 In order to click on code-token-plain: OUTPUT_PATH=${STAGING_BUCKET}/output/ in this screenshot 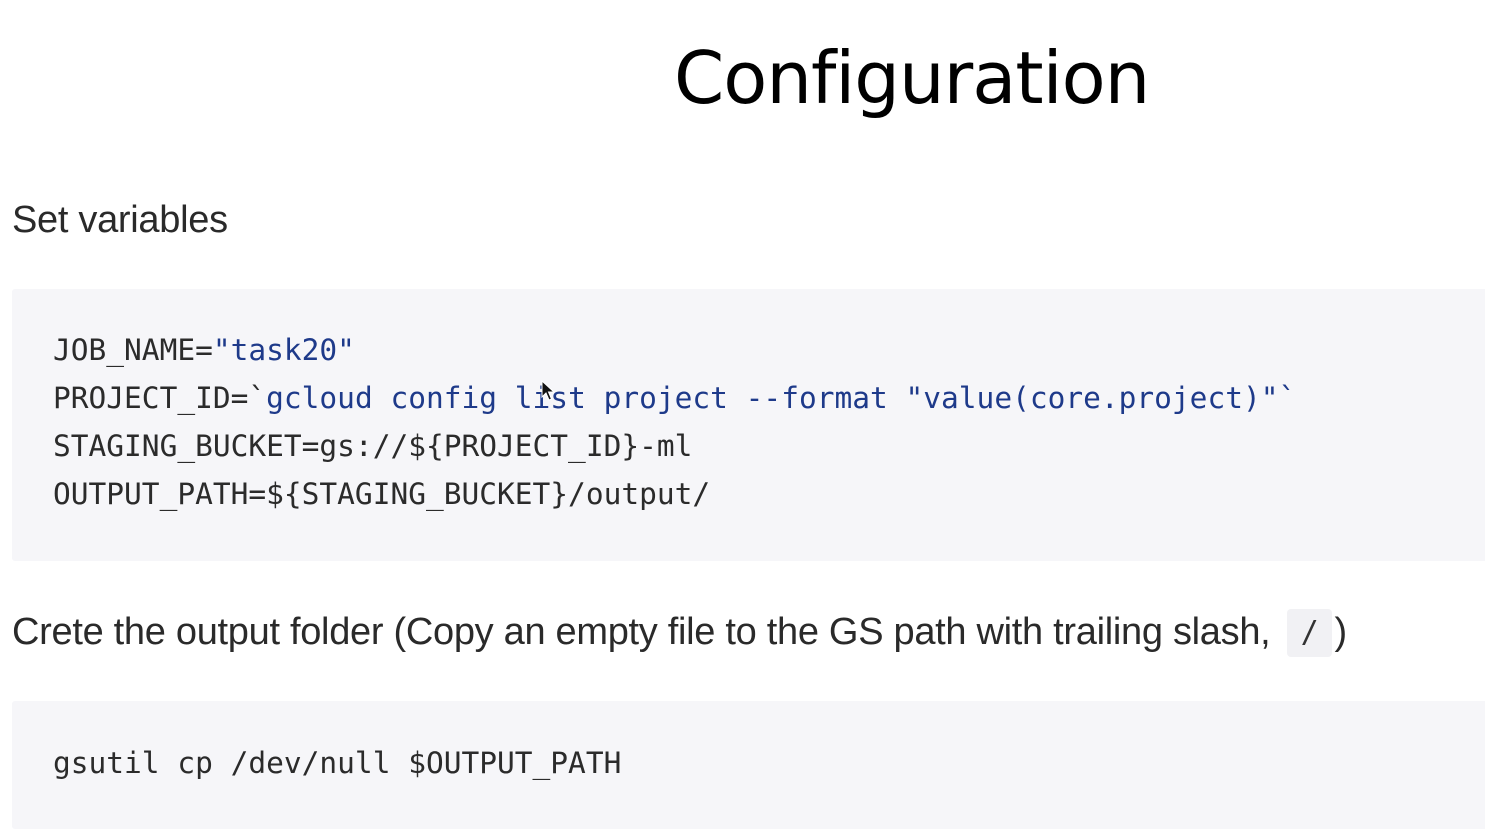, I will do `click(382, 494)`.